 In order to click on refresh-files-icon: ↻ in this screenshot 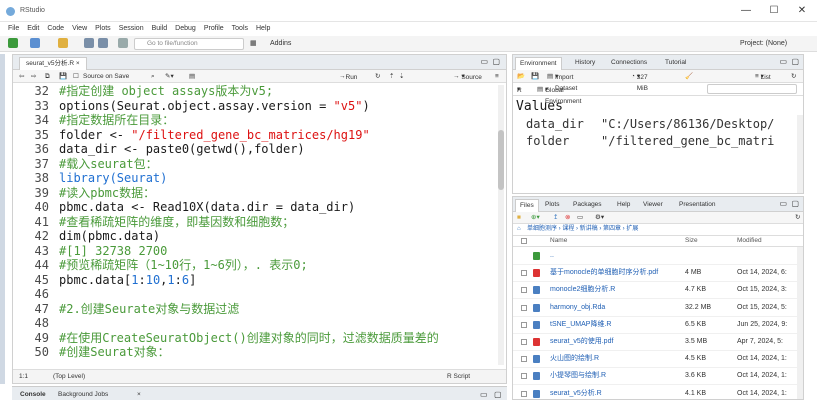, I will do `click(797, 218)`.